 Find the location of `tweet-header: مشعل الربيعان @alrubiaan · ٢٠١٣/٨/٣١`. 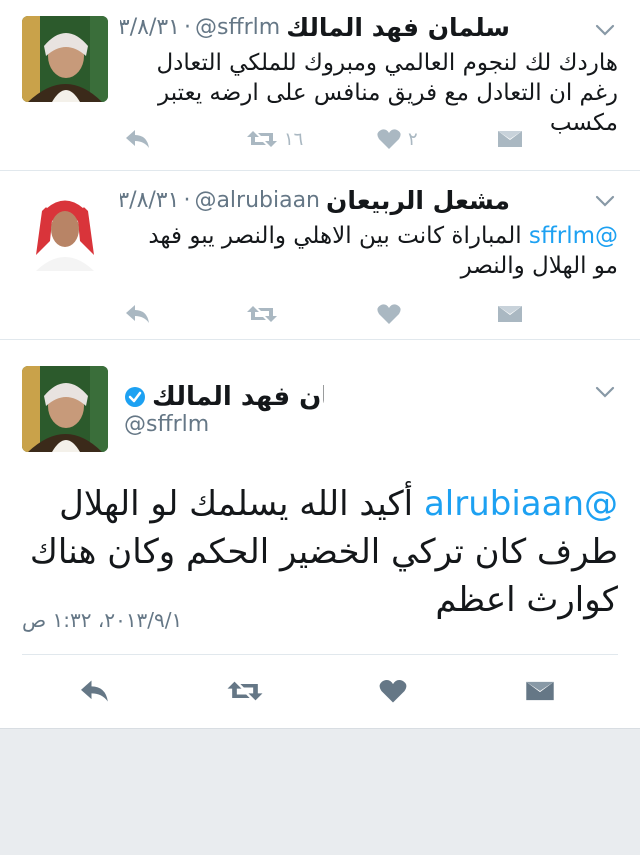

tweet-header: مشعل الربيعان @alrubiaan · ٢٠١٣/٨/٣١ is located at coordinates (315, 200).